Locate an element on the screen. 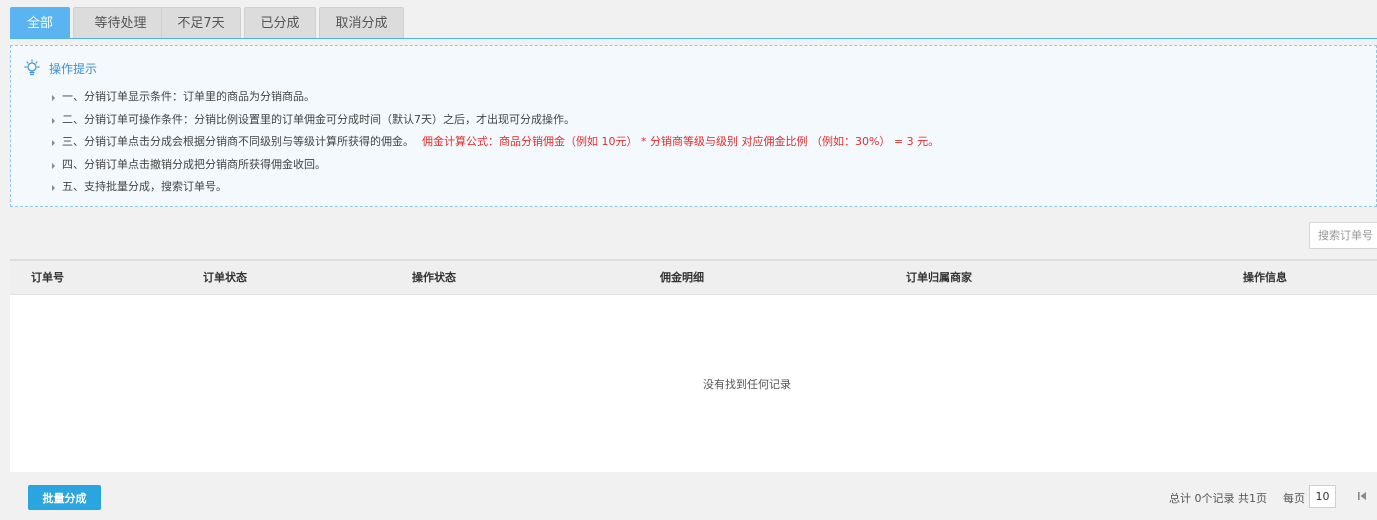 The image size is (1377, 520). tip-text: 三、分销订单点击分成会根据分销商不同级别与等级计算所获得的佣金。 is located at coordinates (238, 141).